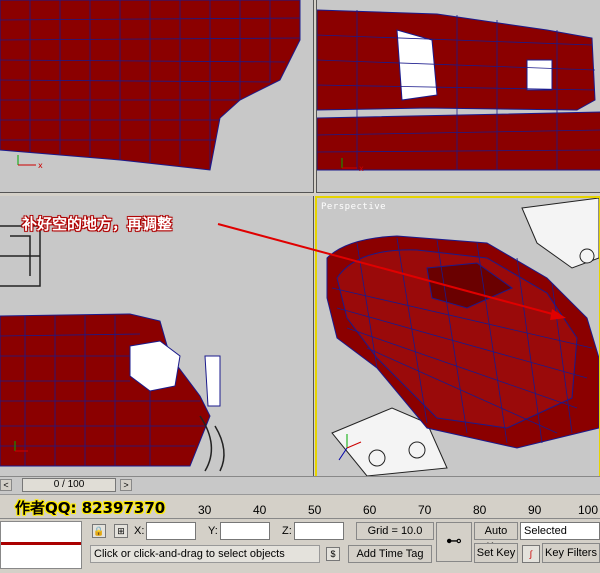 This screenshot has height=573, width=600. I want to click on ruler-tick: 30, so click(205, 510).